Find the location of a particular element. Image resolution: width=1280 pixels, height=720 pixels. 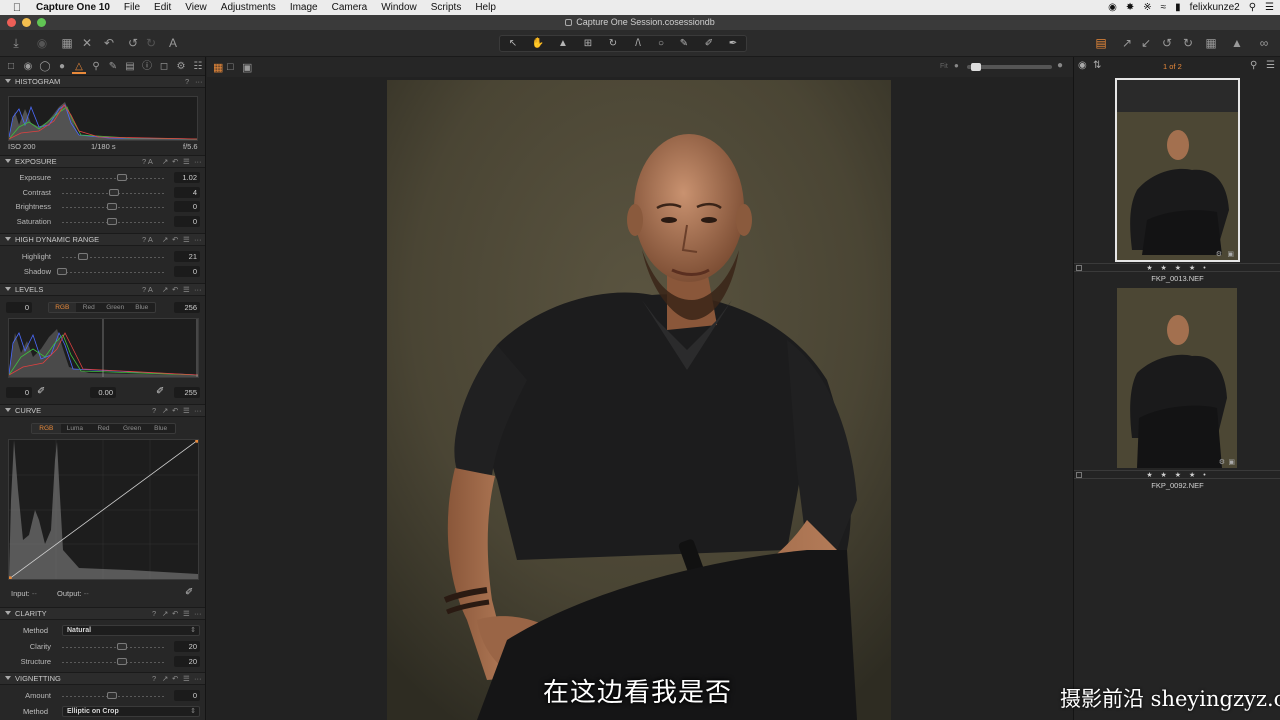

text-tool-icon: A is located at coordinates (173, 43).